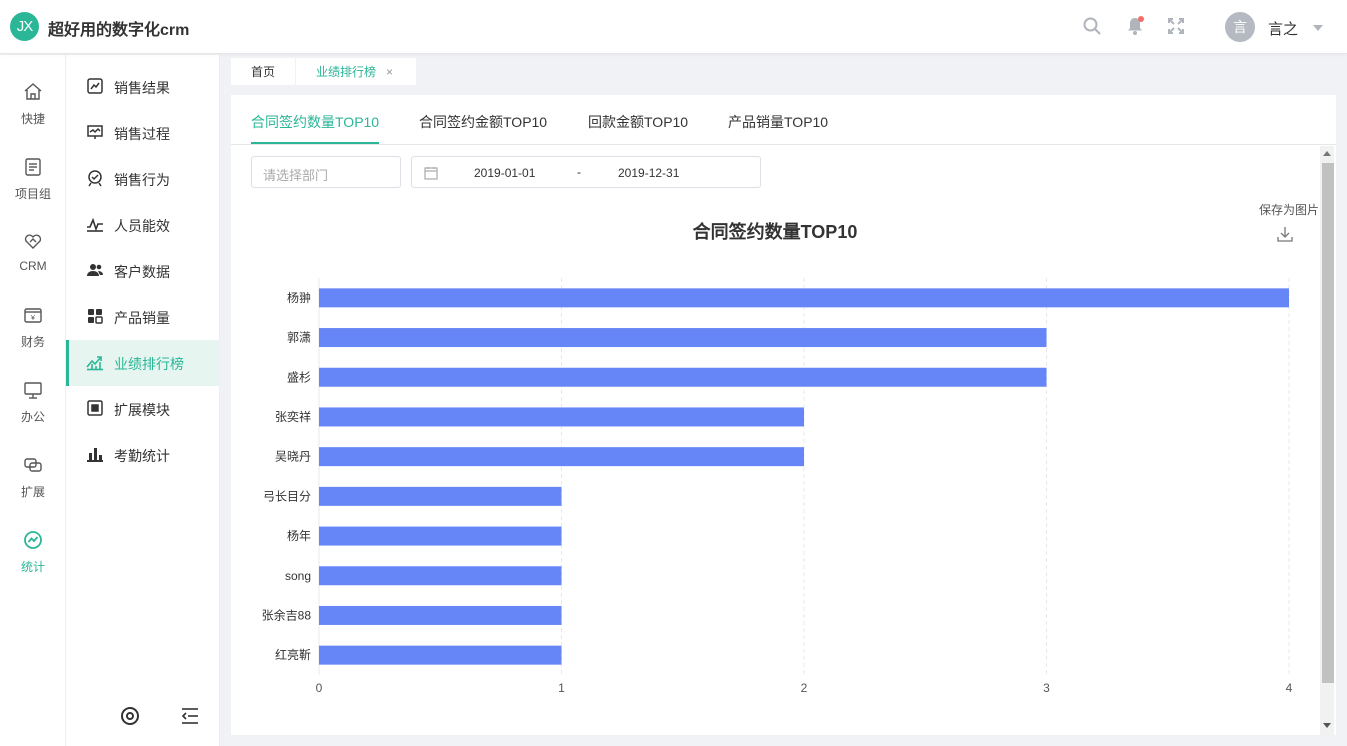 The height and width of the screenshot is (746, 1347). I want to click on rail-label: CRM, so click(33, 266).